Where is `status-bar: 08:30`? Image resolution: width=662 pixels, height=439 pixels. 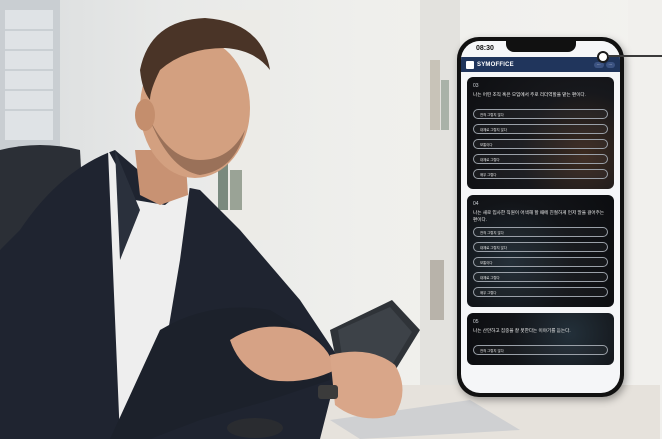 status-bar: 08:30 is located at coordinates (540, 49).